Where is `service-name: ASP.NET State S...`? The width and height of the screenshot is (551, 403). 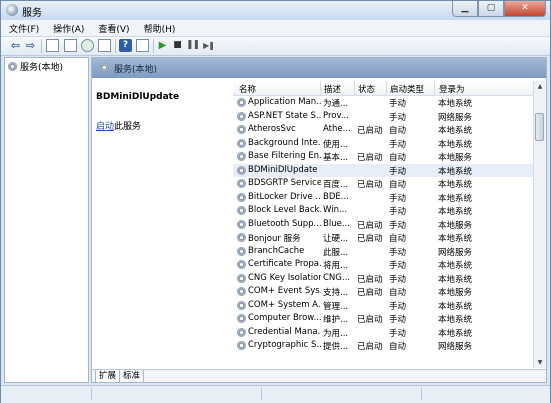
service-name: ASP.NET State S... is located at coordinates (284, 115).